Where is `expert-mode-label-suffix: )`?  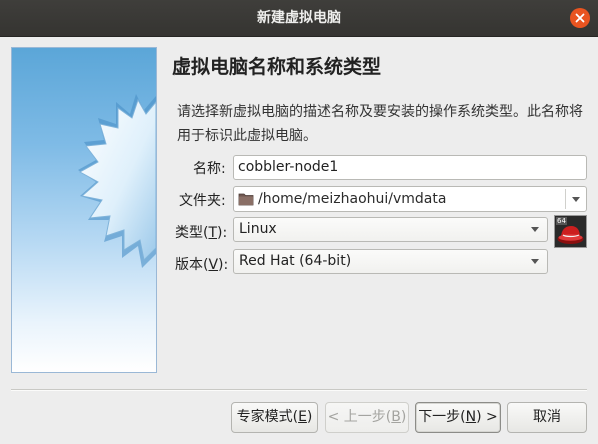
expert-mode-label-suffix: ) is located at coordinates (309, 417).